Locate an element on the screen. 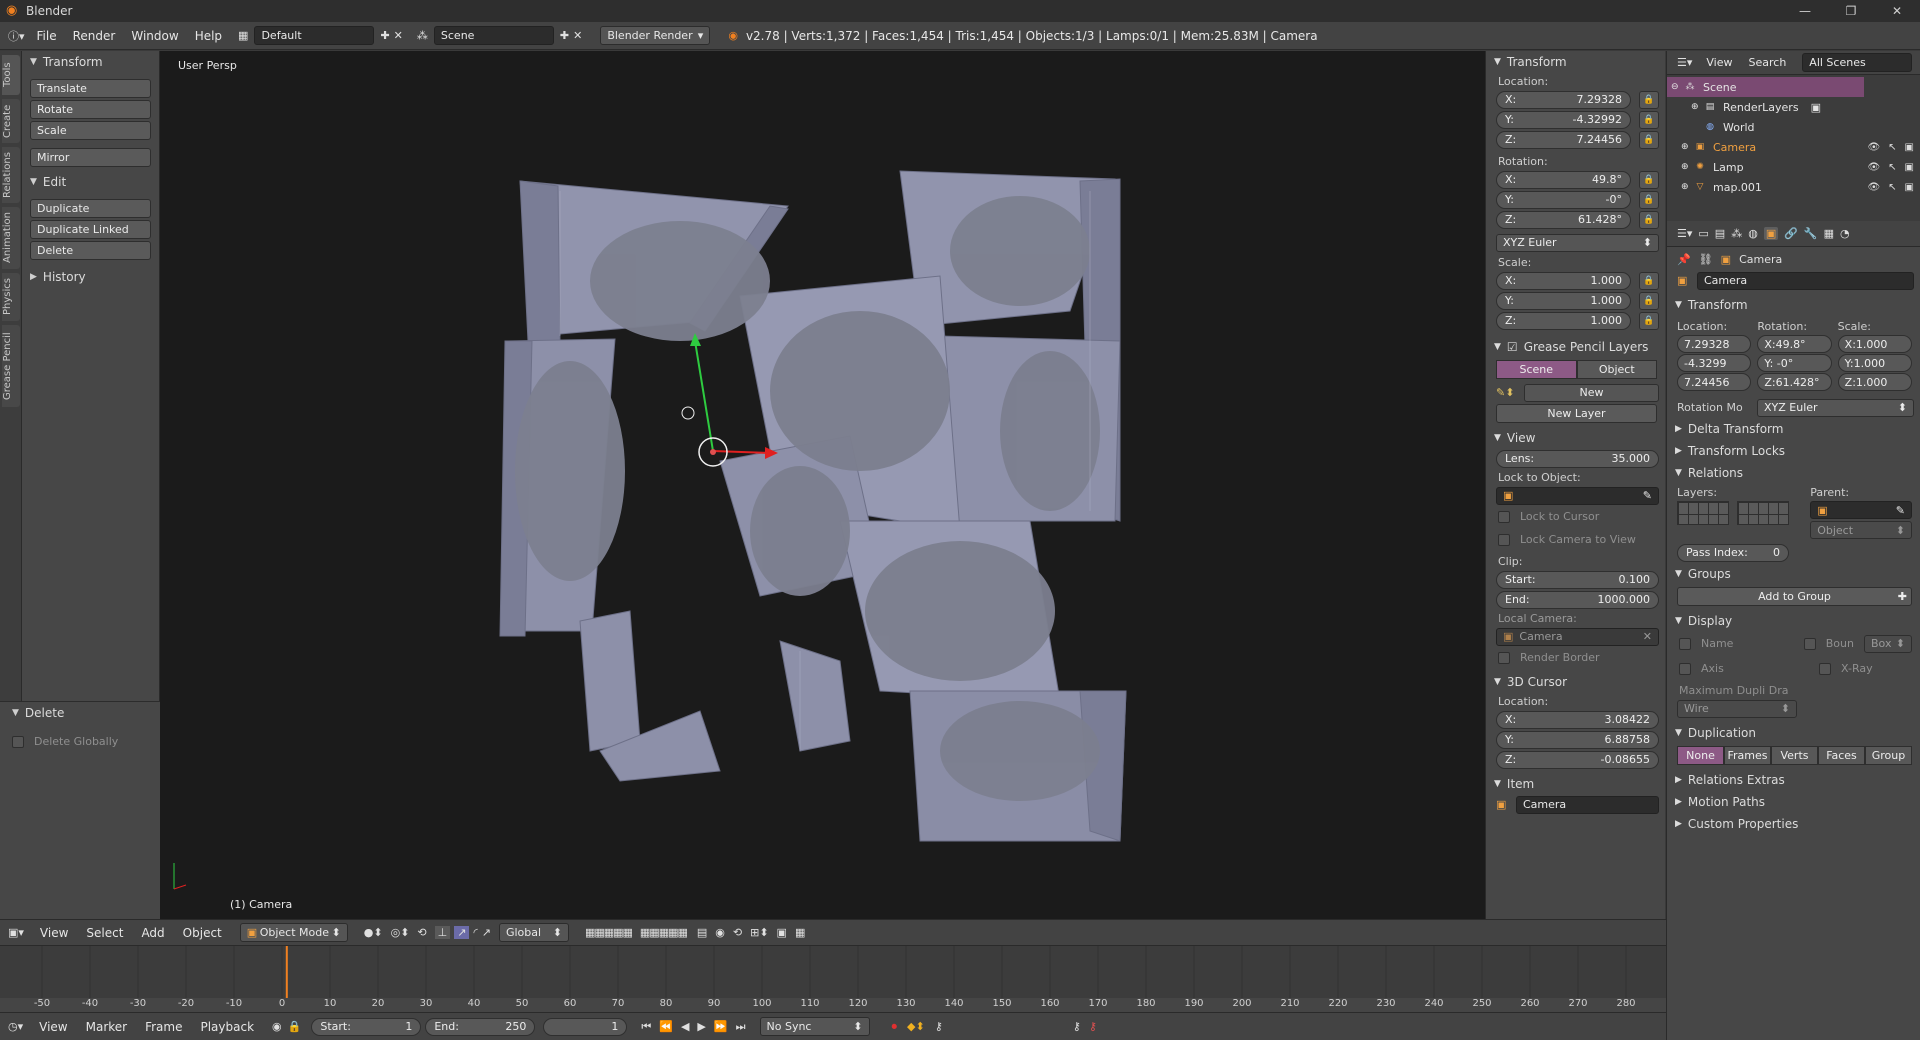 The width and height of the screenshot is (1920, 1040). parent-type-dropdown: Object ⬍ is located at coordinates (1861, 530).